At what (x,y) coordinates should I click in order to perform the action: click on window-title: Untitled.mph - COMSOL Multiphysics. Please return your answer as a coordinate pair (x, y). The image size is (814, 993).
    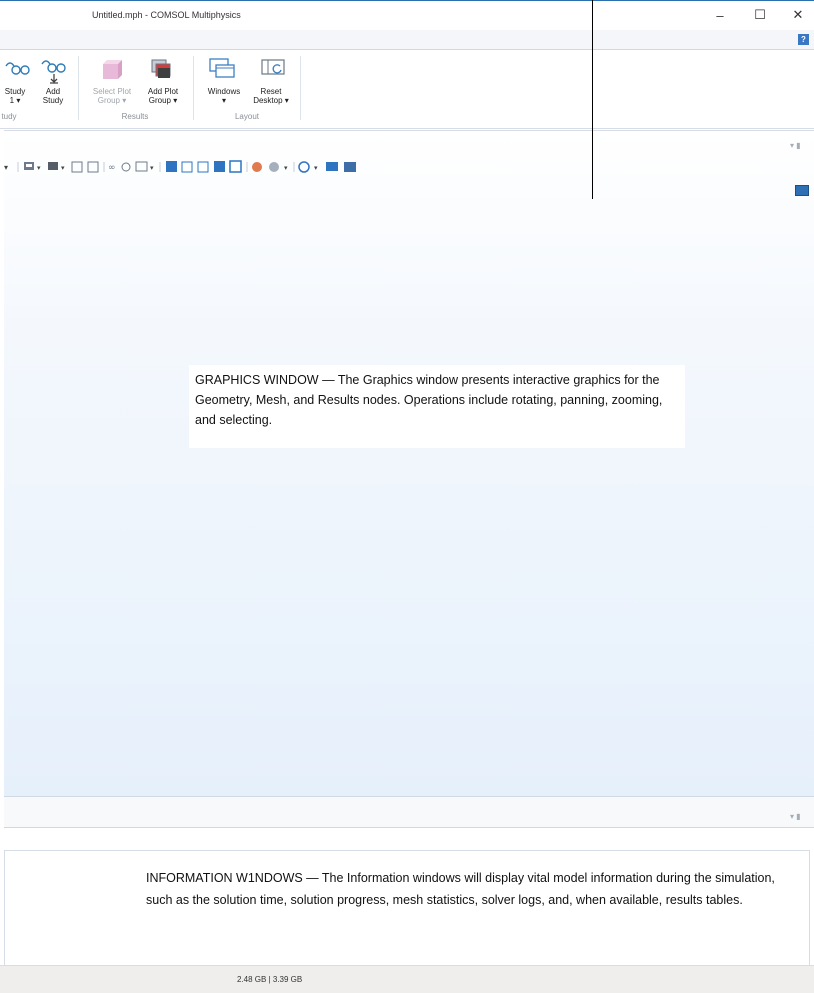
    Looking at the image, I should click on (166, 15).